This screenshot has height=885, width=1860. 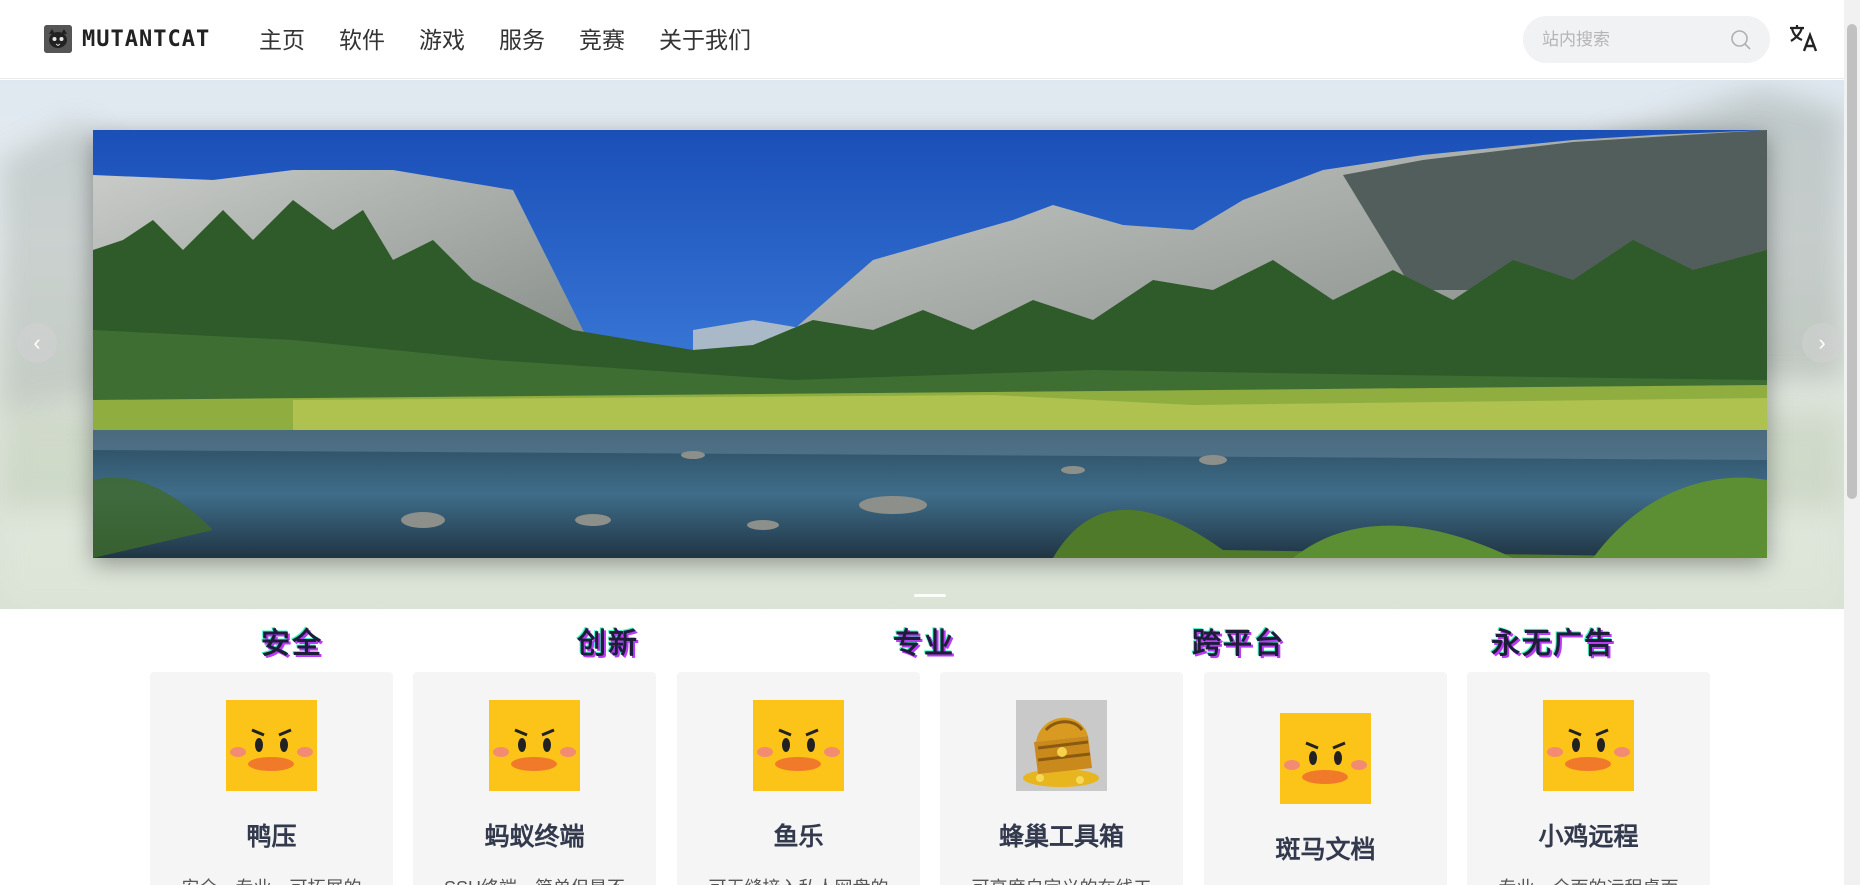 What do you see at coordinates (271, 837) in the screenshot?
I see `card-name: 鸭压` at bounding box center [271, 837].